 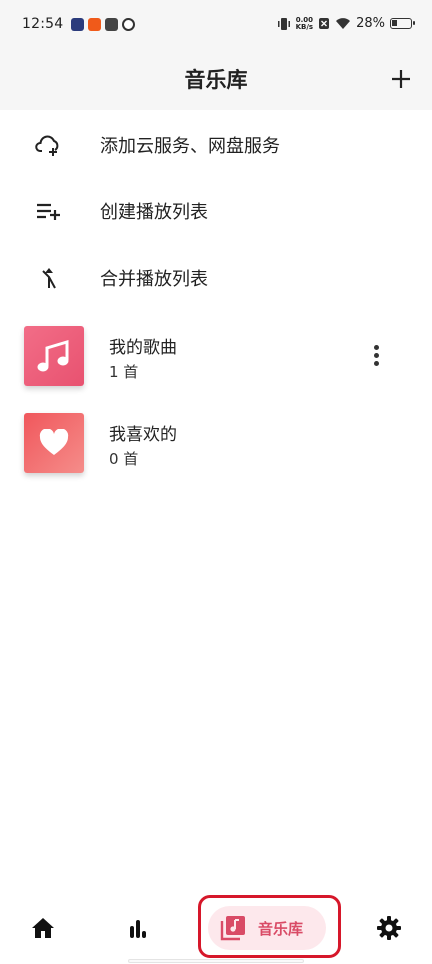 I want to click on playlist-count: 0 首, so click(x=124, y=459).